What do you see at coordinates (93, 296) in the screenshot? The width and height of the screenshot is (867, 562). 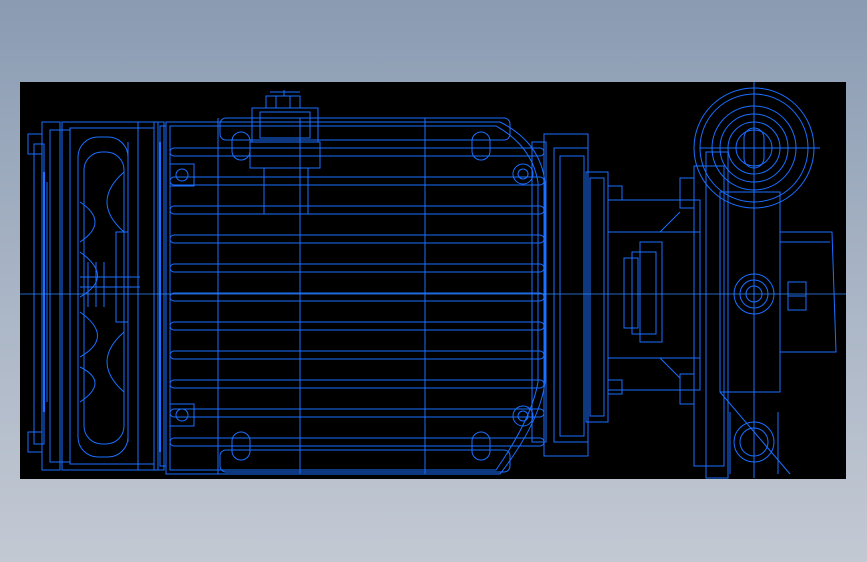 I see `fan-cover` at bounding box center [93, 296].